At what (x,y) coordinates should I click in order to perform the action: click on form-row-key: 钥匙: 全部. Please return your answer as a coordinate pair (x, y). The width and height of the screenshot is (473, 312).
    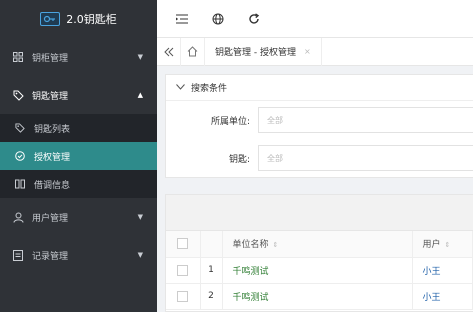
    Looking at the image, I should click on (319, 158).